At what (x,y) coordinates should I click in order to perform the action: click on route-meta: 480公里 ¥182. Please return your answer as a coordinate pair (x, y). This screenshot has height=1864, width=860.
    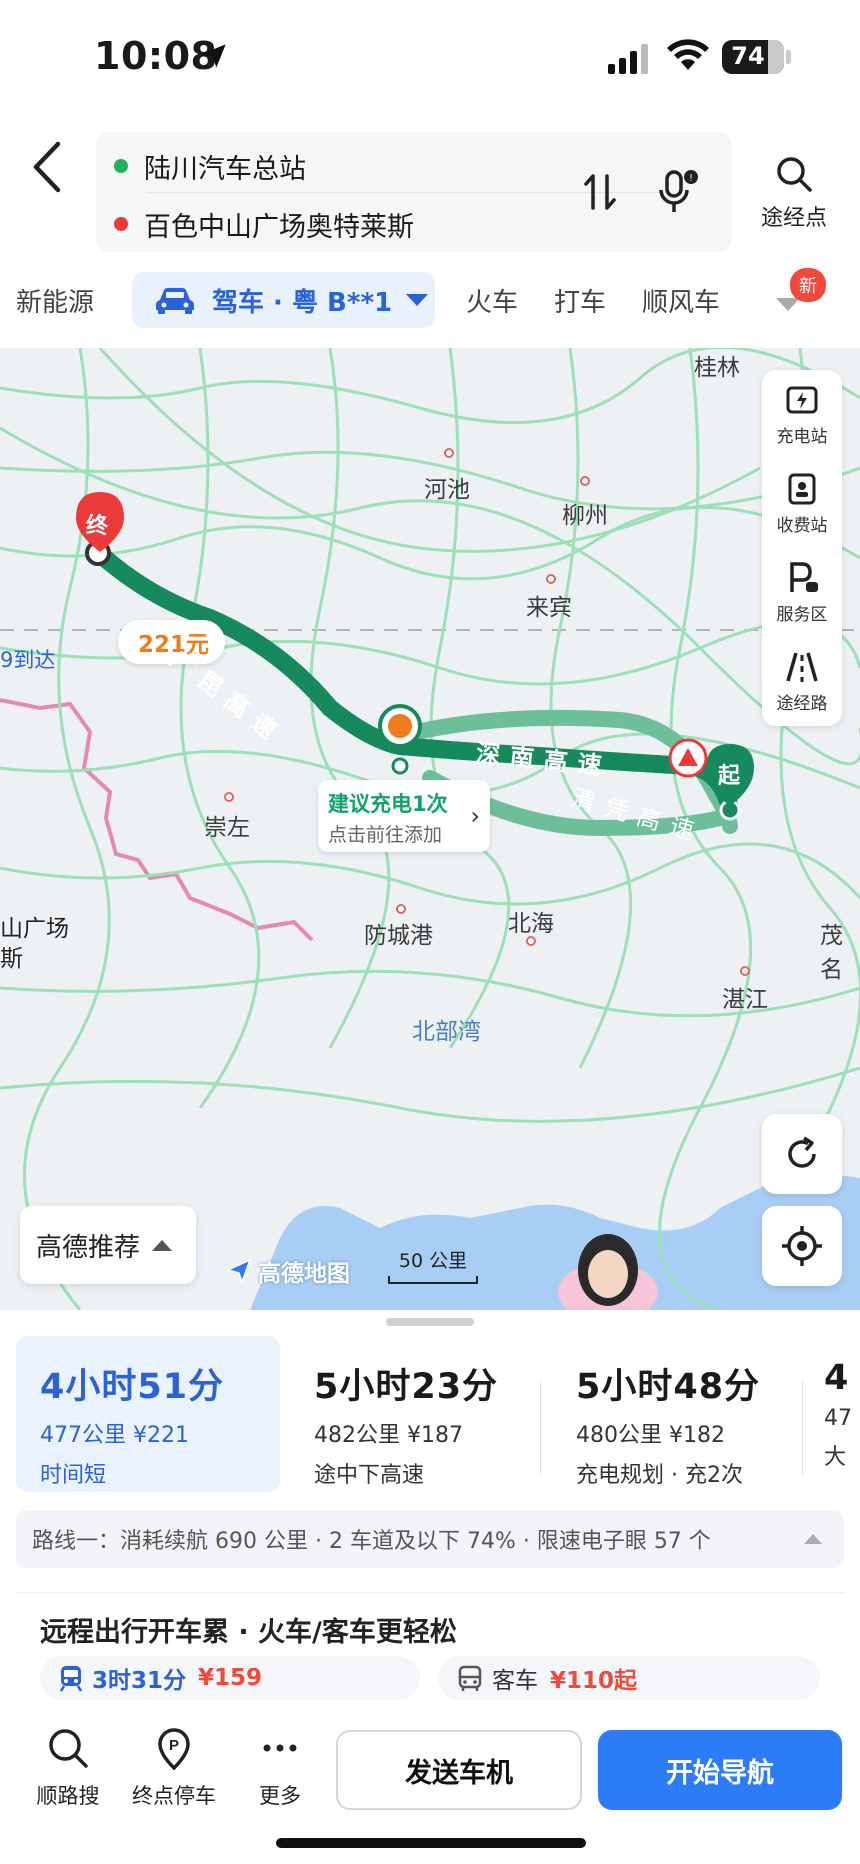
    Looking at the image, I should click on (650, 1435).